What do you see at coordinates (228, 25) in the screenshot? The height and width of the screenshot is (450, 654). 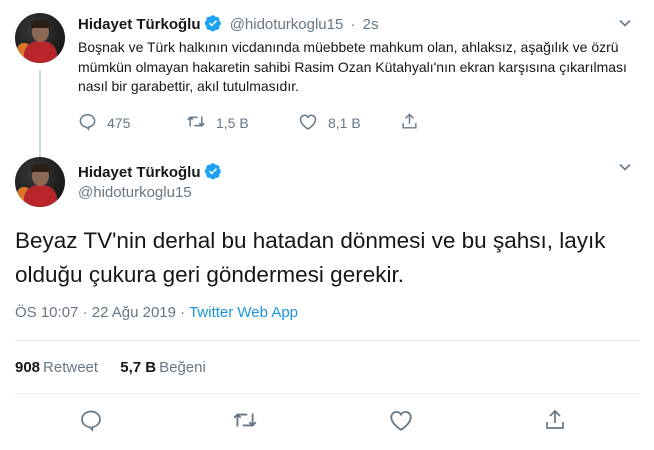 I see `tweet1-header: Hidayet Türkoğlu @hidoturkoglu15 · 2s` at bounding box center [228, 25].